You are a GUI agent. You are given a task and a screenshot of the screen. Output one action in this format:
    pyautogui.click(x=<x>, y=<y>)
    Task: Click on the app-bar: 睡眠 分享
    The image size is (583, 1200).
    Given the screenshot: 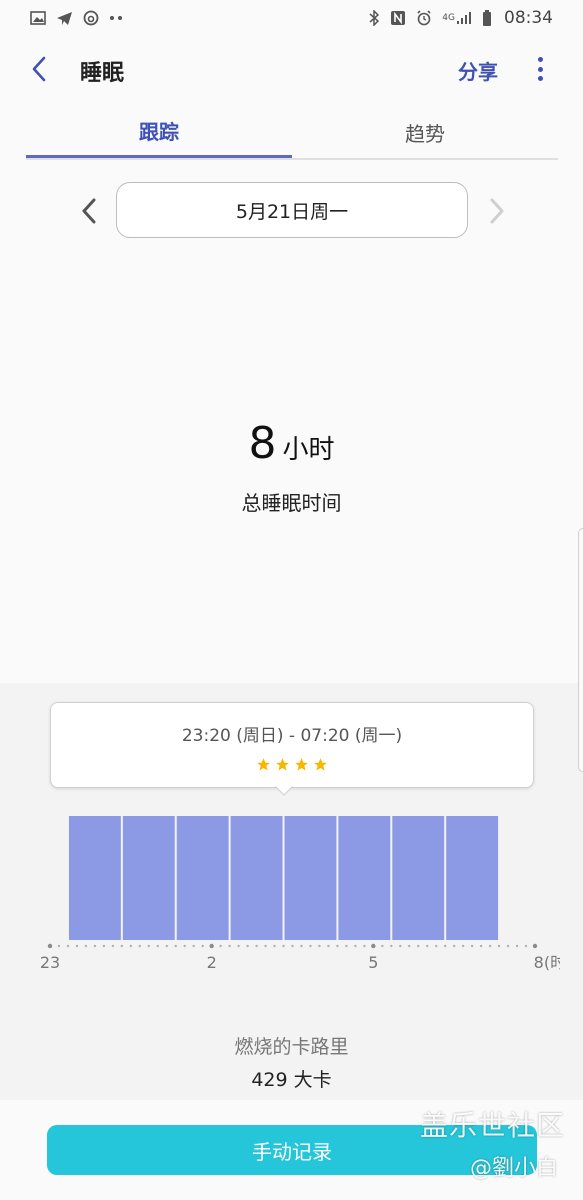 What is the action you would take?
    pyautogui.click(x=291, y=69)
    